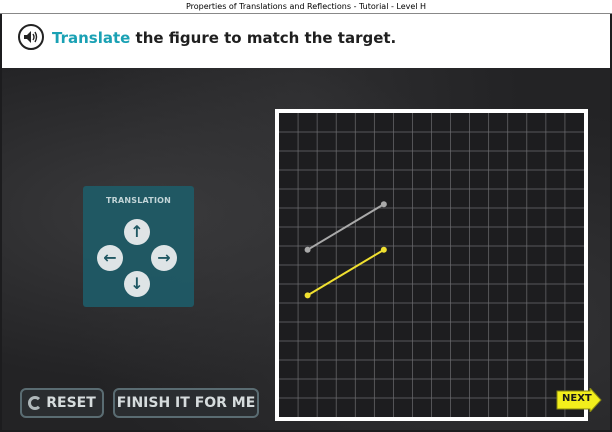 Image resolution: width=612 pixels, height=432 pixels. I want to click on next-button: NEXT, so click(579, 400).